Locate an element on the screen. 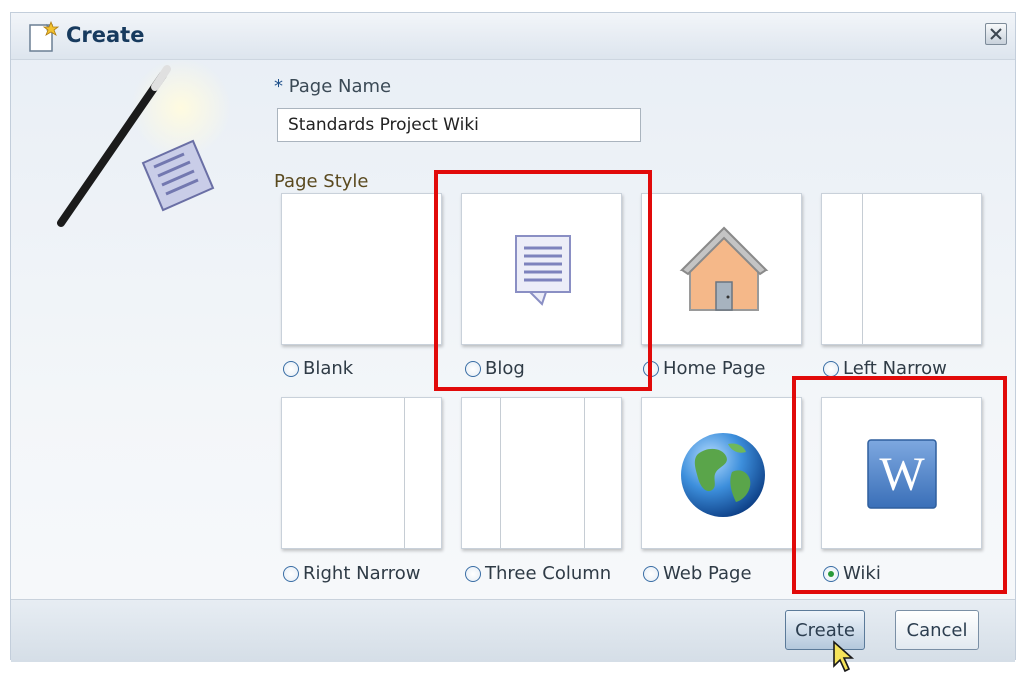 The image size is (1016, 679). page-name-label-text: Page Name is located at coordinates (340, 86).